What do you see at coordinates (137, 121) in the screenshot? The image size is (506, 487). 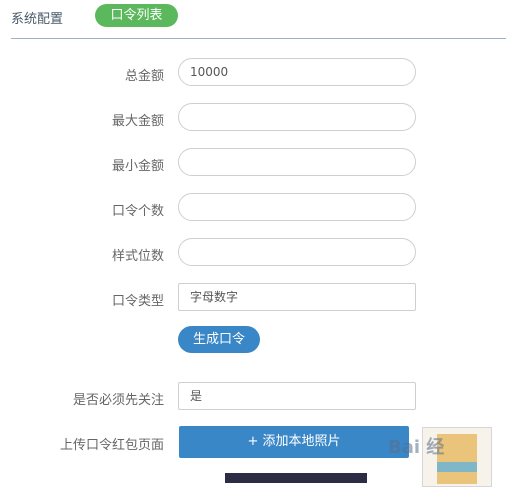 I see `max-amount-label: 最大金额` at bounding box center [137, 121].